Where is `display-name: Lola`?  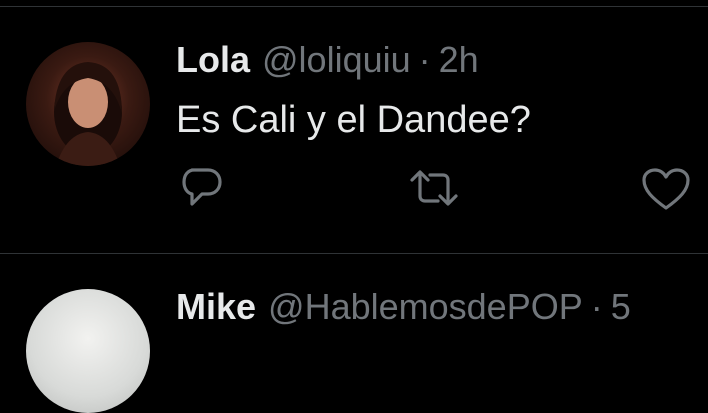 display-name: Lola is located at coordinates (213, 60).